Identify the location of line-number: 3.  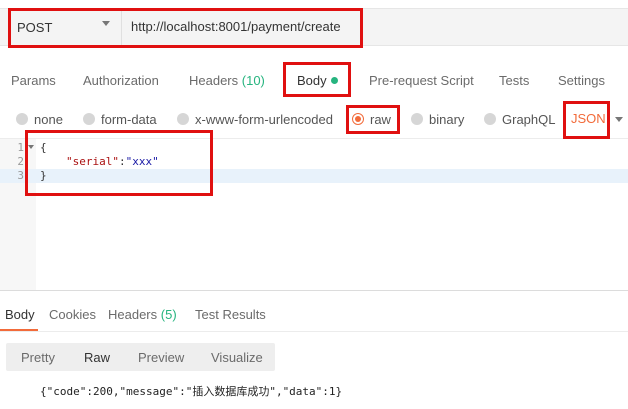
(20, 175).